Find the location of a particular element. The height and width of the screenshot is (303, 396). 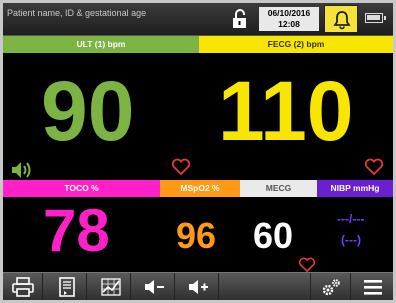

spo2-header: MSpO2 % is located at coordinates (200, 188).